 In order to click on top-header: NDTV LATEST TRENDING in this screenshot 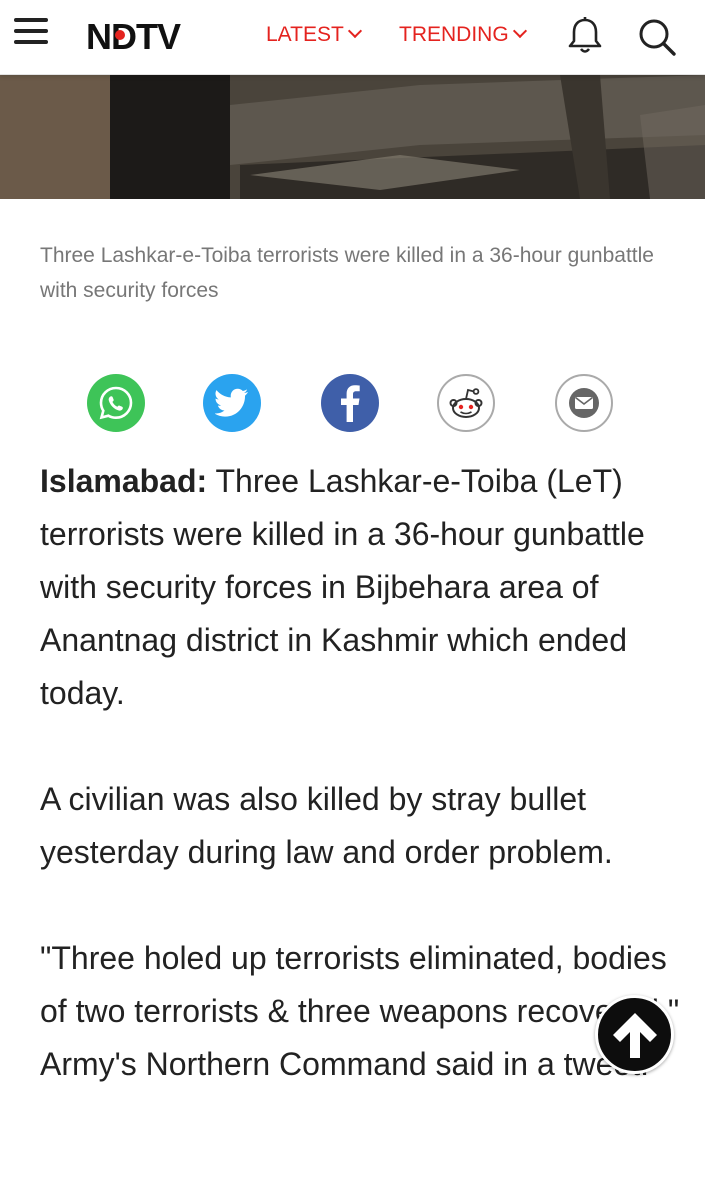, I will do `click(352, 37)`.